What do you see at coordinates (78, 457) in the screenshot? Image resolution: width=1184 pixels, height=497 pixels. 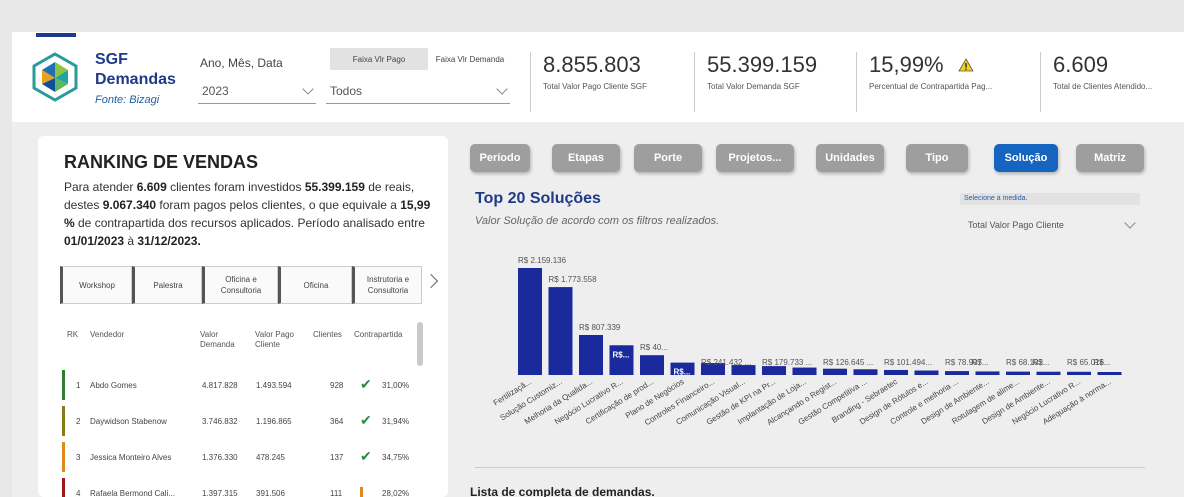 I see `cell-rk: 3` at bounding box center [78, 457].